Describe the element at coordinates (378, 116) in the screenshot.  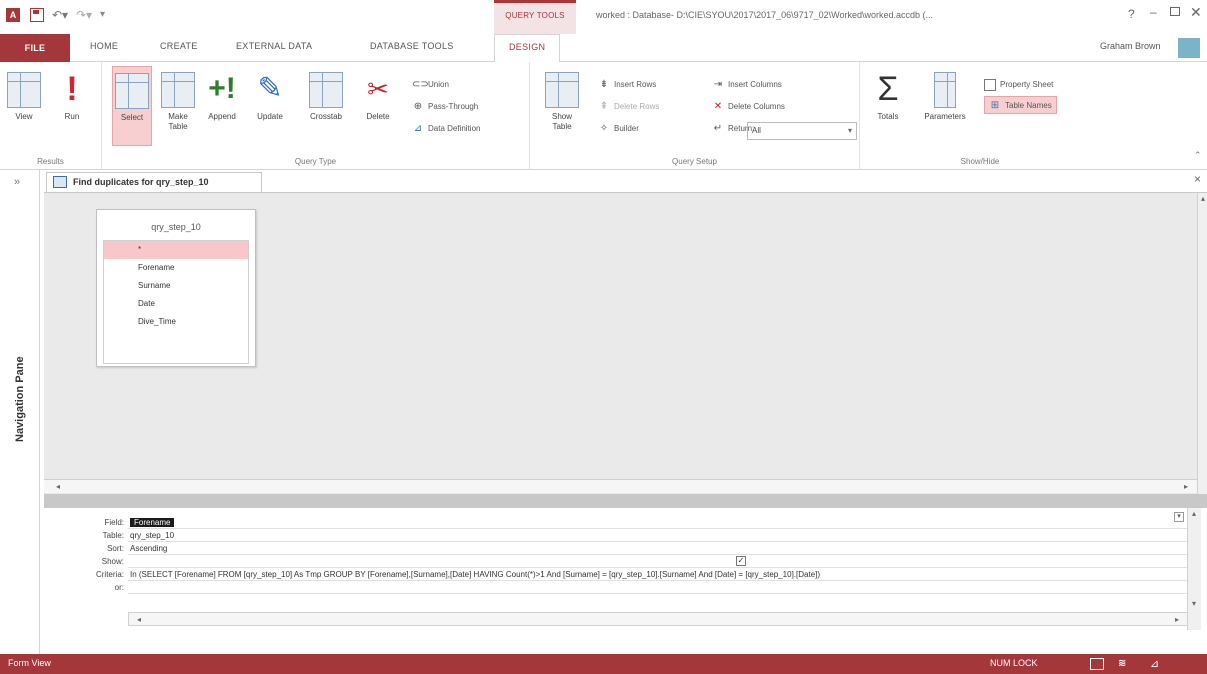
I see `delete-label: Delete` at that location.